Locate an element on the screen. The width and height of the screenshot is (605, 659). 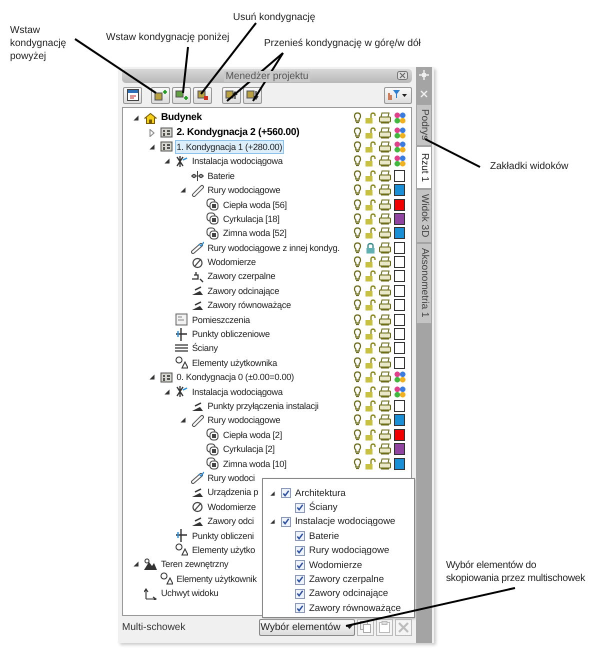
picker-item-label: Zawory odcinające is located at coordinates (348, 594).